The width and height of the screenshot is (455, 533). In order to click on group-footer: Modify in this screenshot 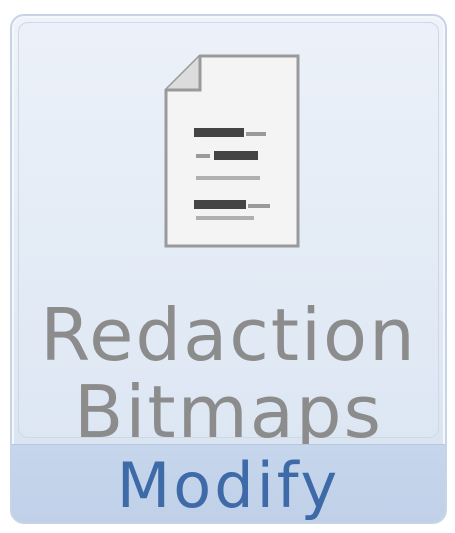, I will do `click(228, 483)`.